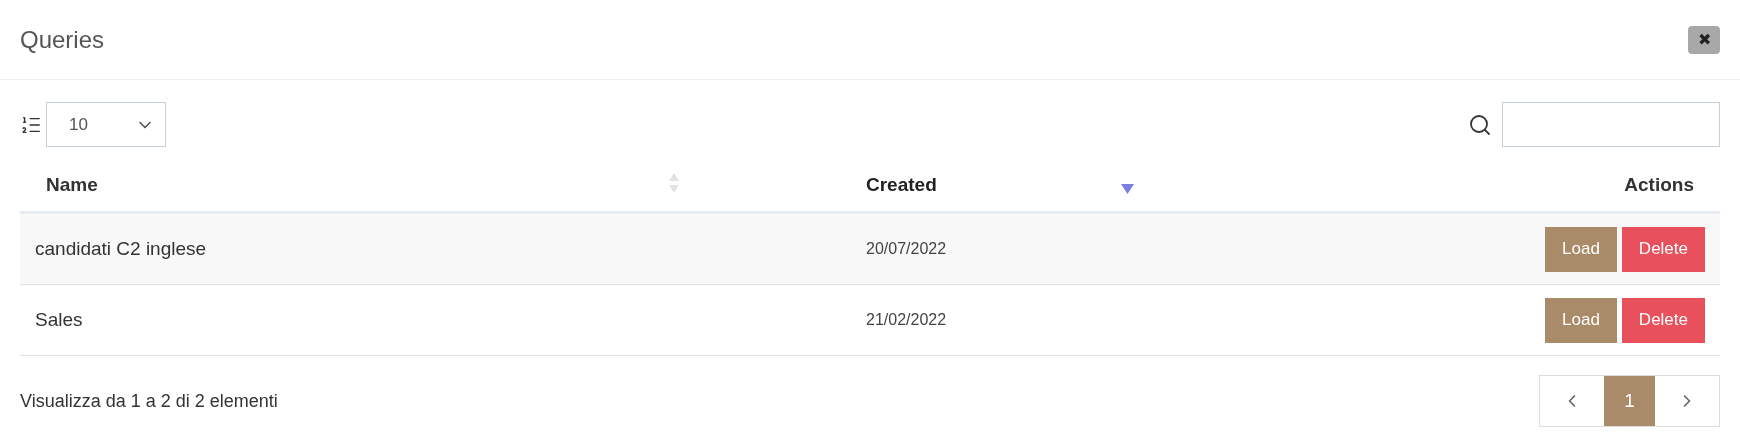 This screenshot has height=447, width=1740. What do you see at coordinates (906, 248) in the screenshot?
I see `table-cell: 20/07/2022` at bounding box center [906, 248].